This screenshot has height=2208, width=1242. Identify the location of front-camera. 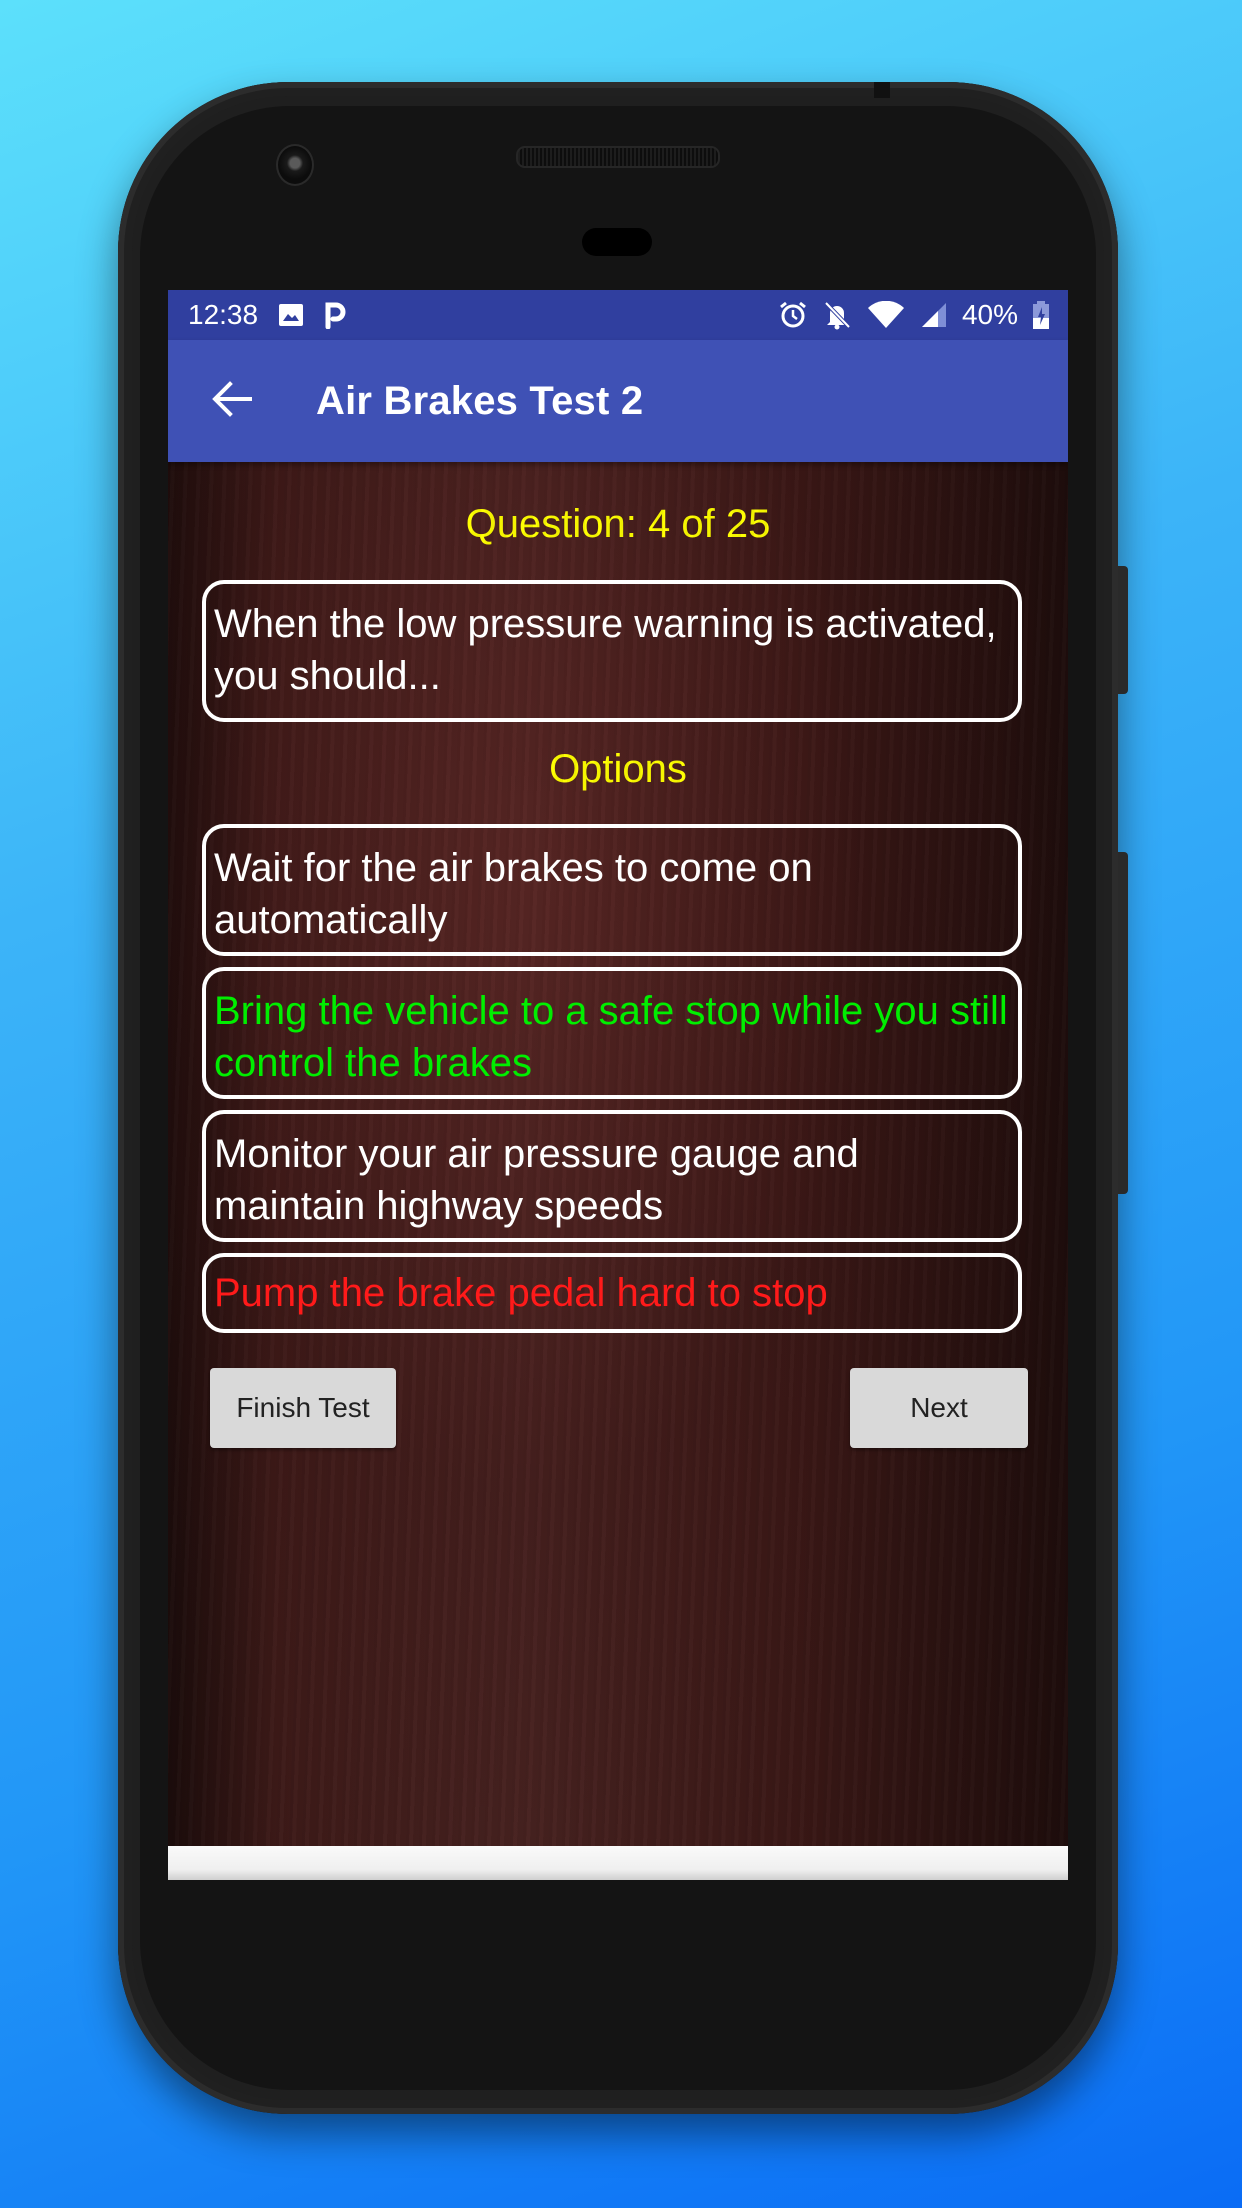
(295, 165).